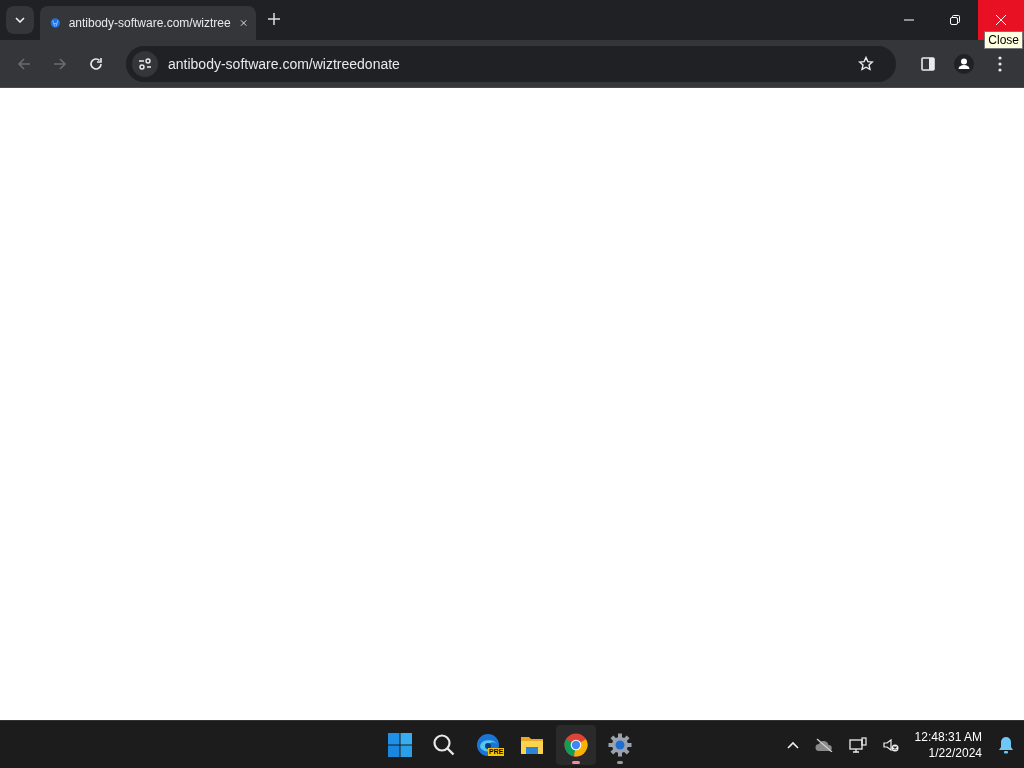 This screenshot has height=768, width=1024. I want to click on address-text: antibody-software.com/wiztreedonate, so click(284, 63).